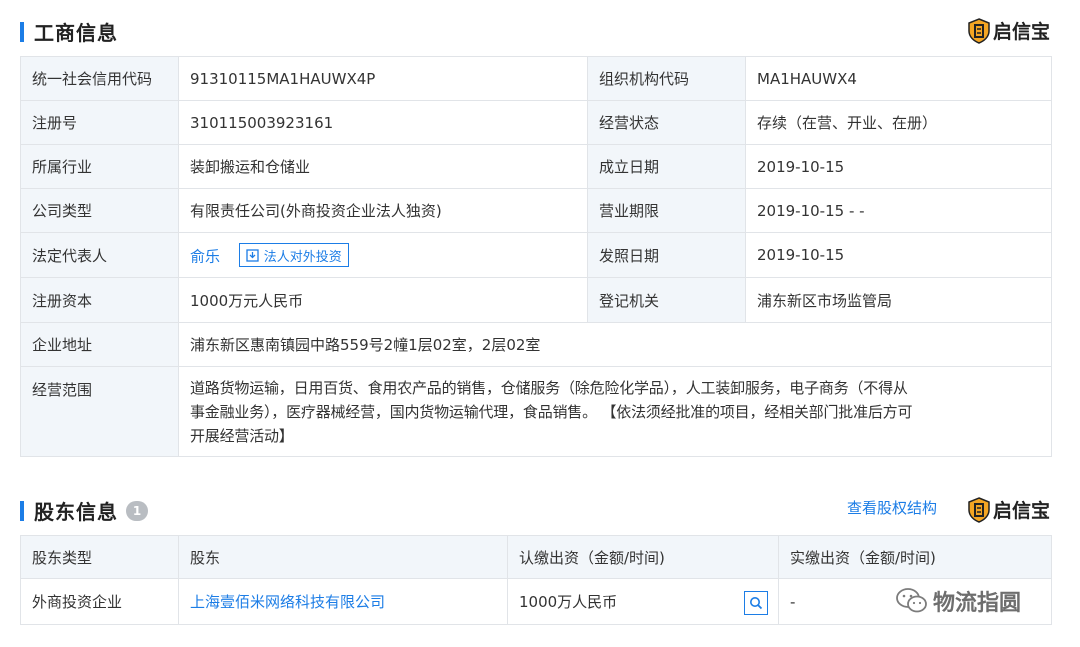 The height and width of the screenshot is (647, 1080). I want to click on view-equity-structure-link: 查看股权结构, so click(892, 507).